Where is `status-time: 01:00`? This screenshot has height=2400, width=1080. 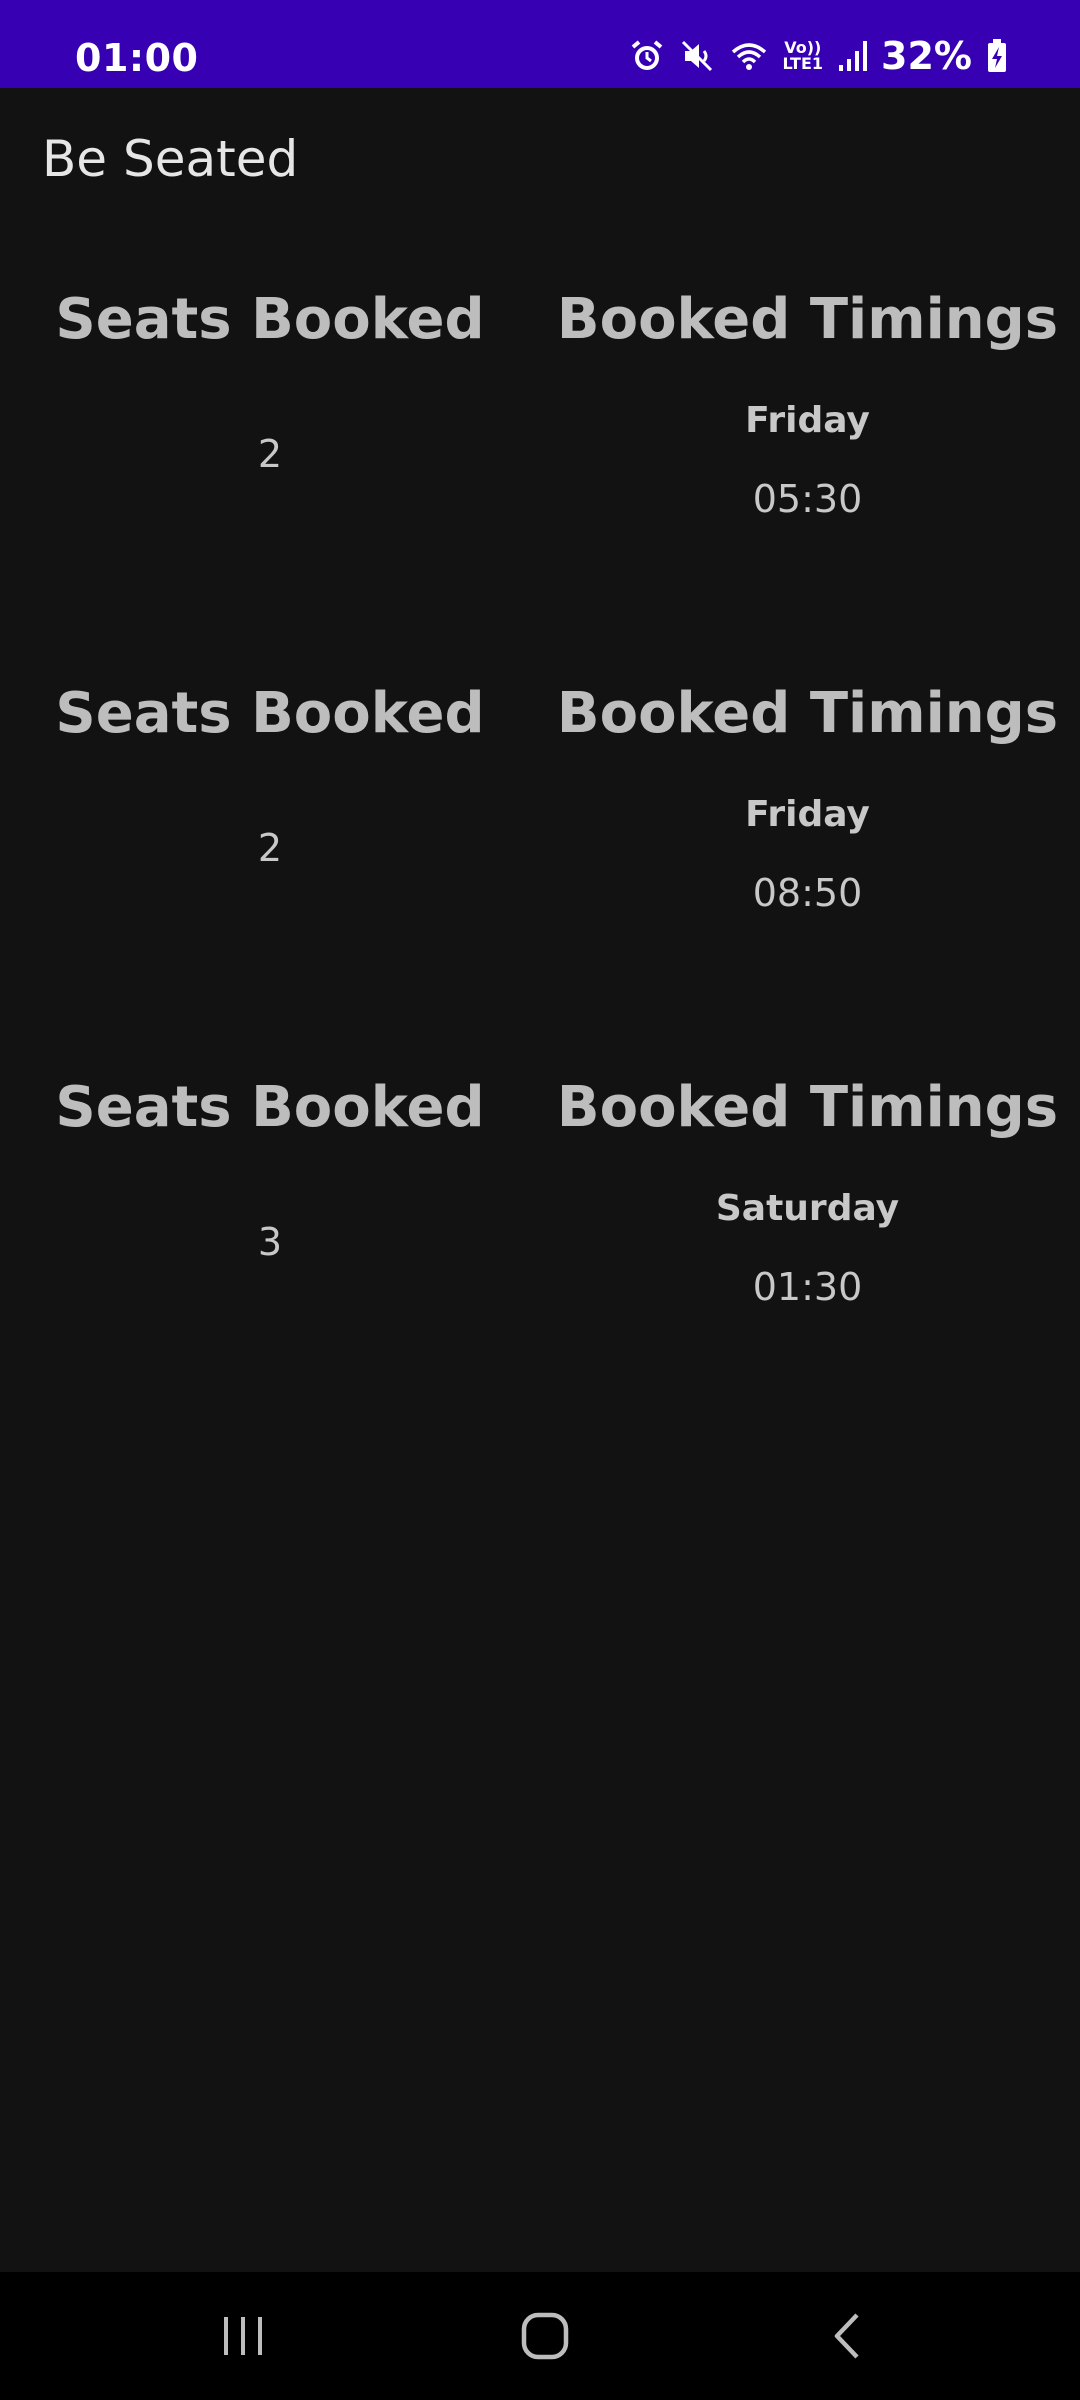
status-time: 01:00 is located at coordinates (137, 58).